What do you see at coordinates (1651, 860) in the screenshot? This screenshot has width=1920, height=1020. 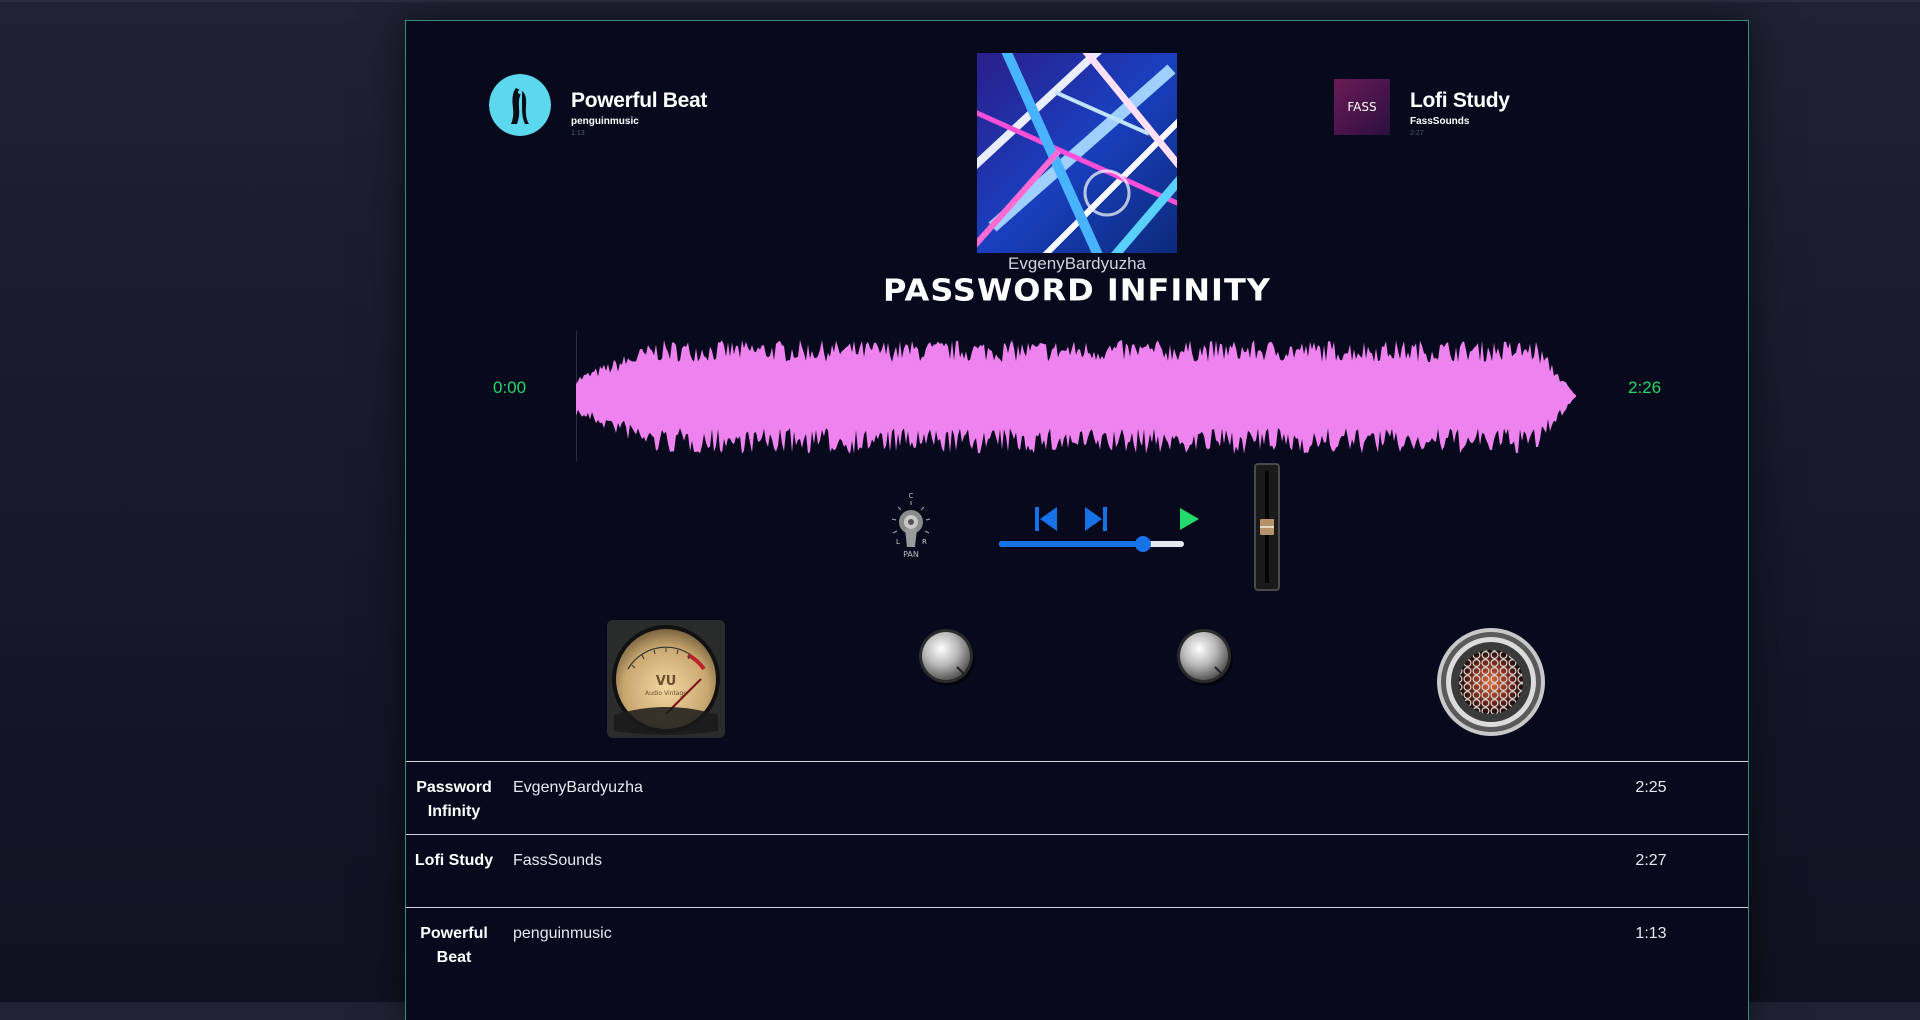 I see `playlist-duration: 2:27` at bounding box center [1651, 860].